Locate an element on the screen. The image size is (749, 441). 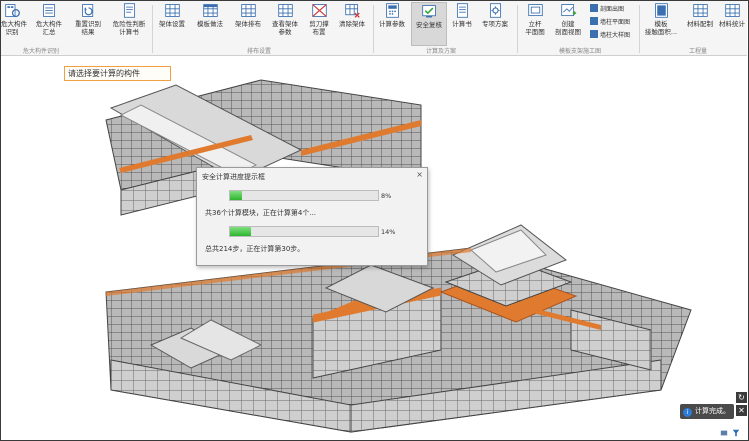
ribbon-button-label: 剪刀撑 布置 is located at coordinates (319, 28).